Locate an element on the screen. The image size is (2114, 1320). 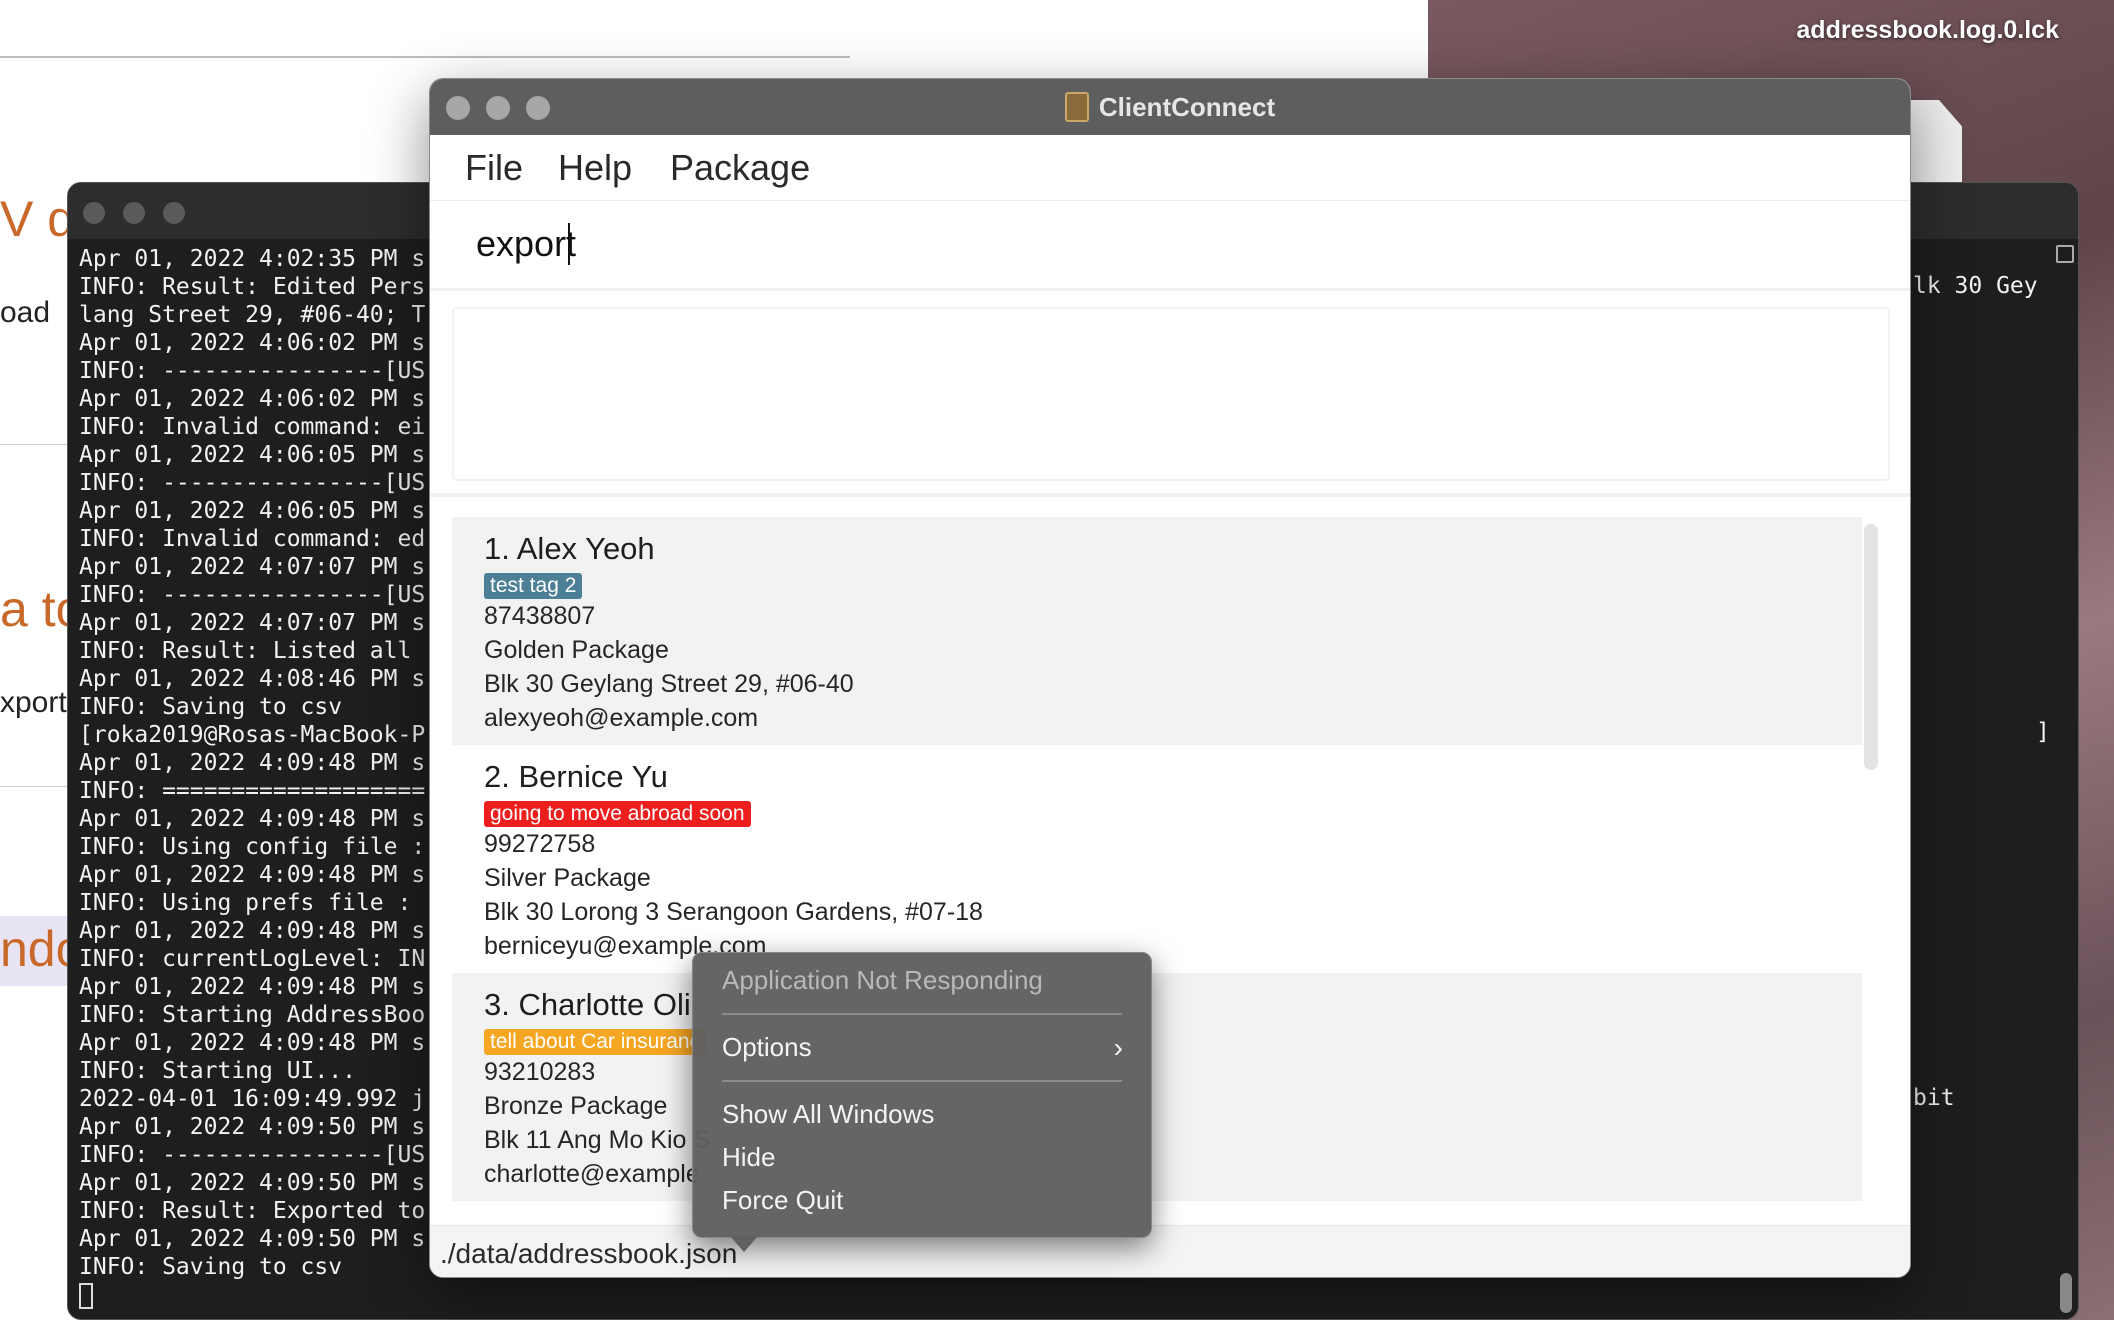
menu-separator is located at coordinates (922, 1014).